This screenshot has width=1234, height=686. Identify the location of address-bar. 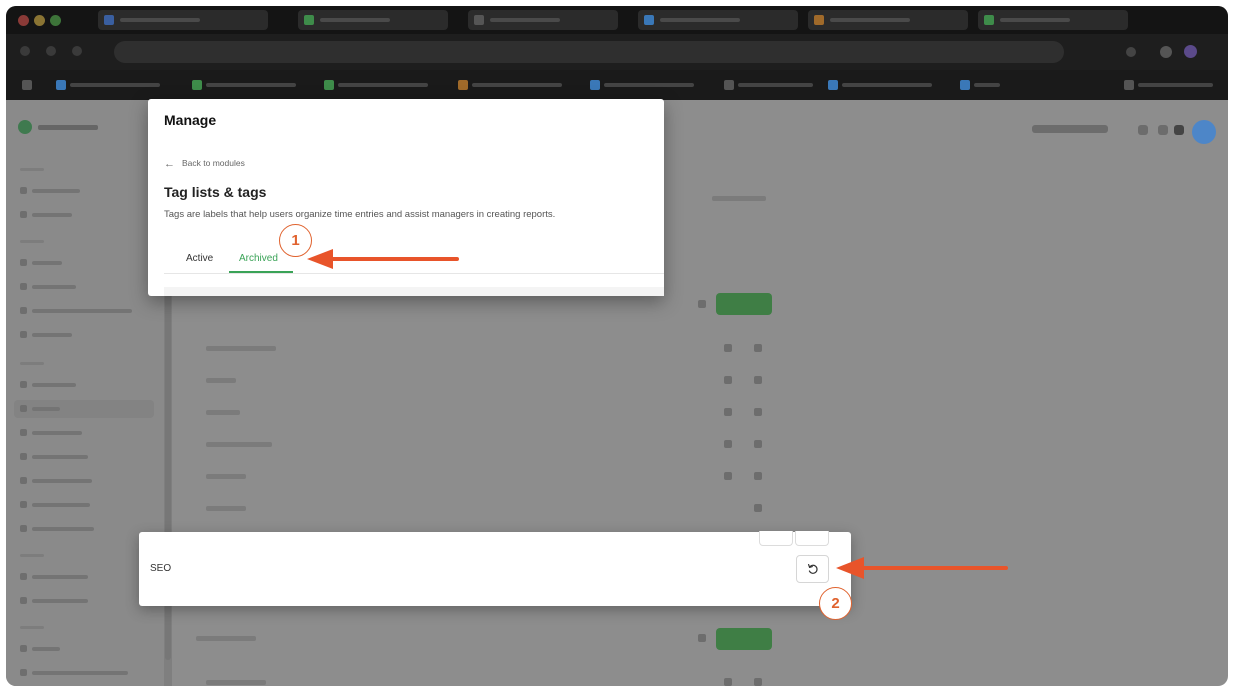
(589, 52).